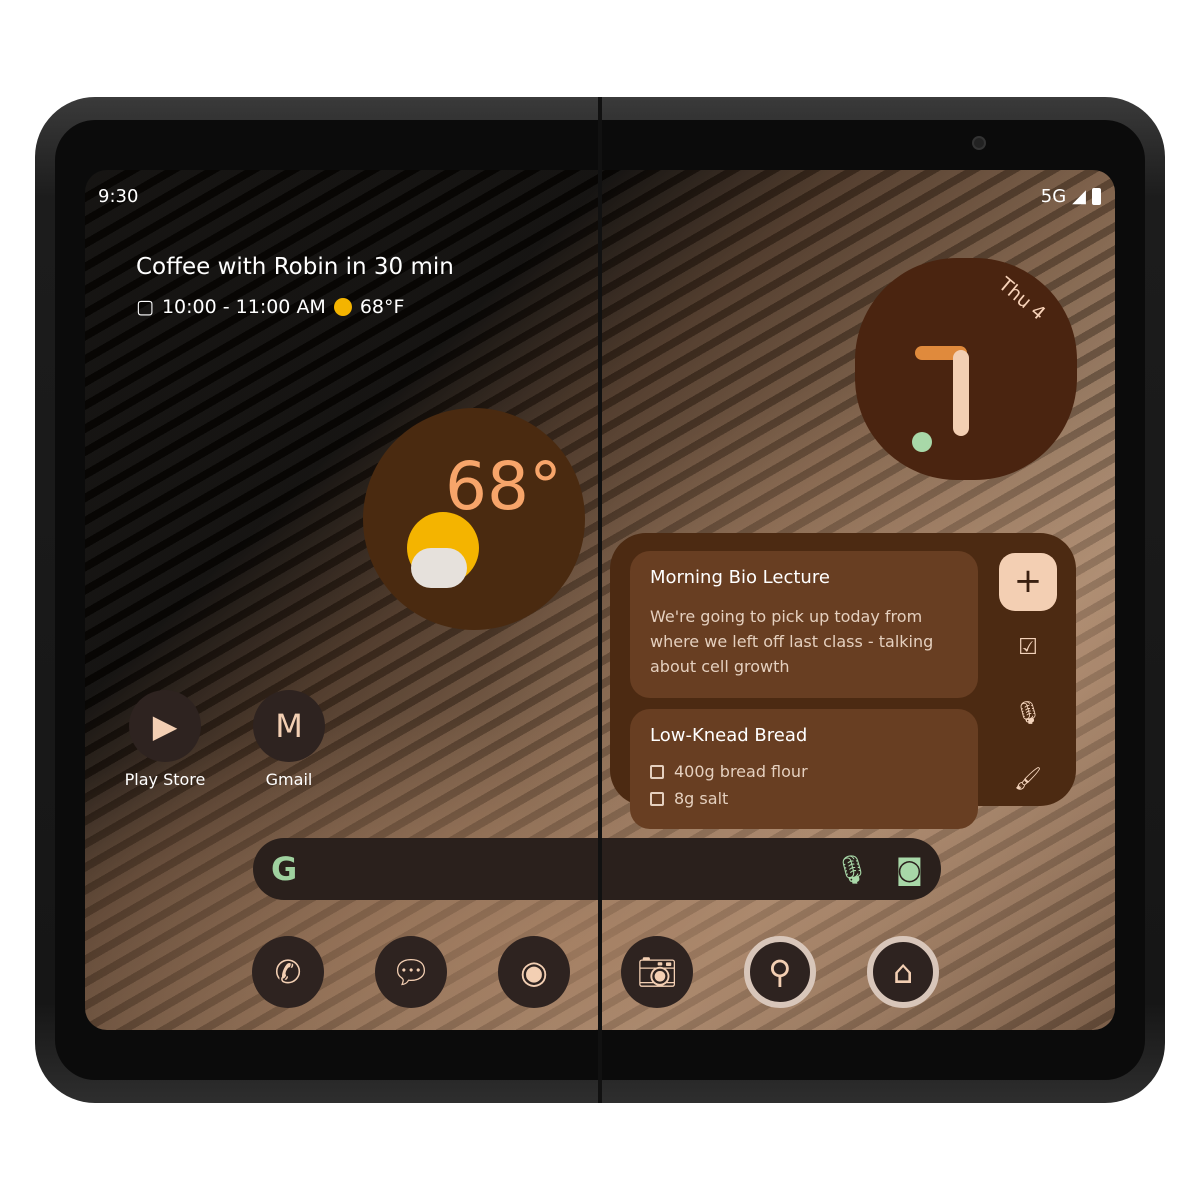  I want to click on dock: ✆ 💬︎ ◉ 📷︎ ⚲ ⌂, so click(595, 972).